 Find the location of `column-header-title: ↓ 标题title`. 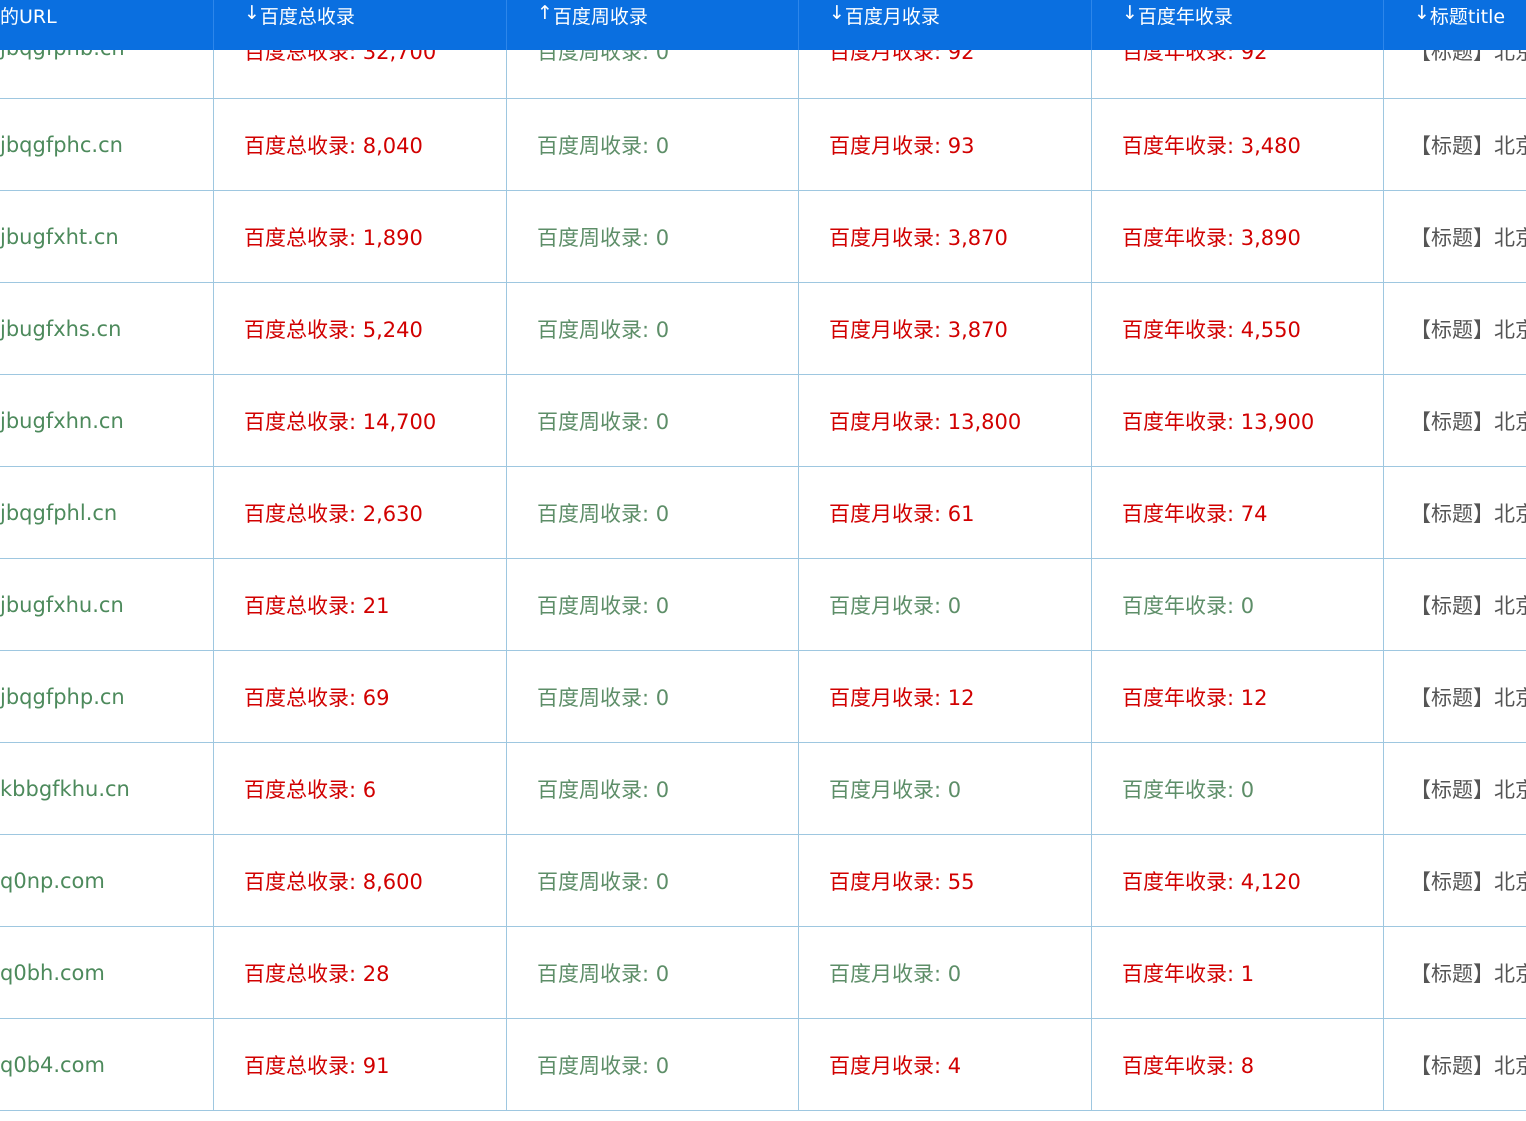

column-header-title: ↓ 标题title is located at coordinates (1455, 25).